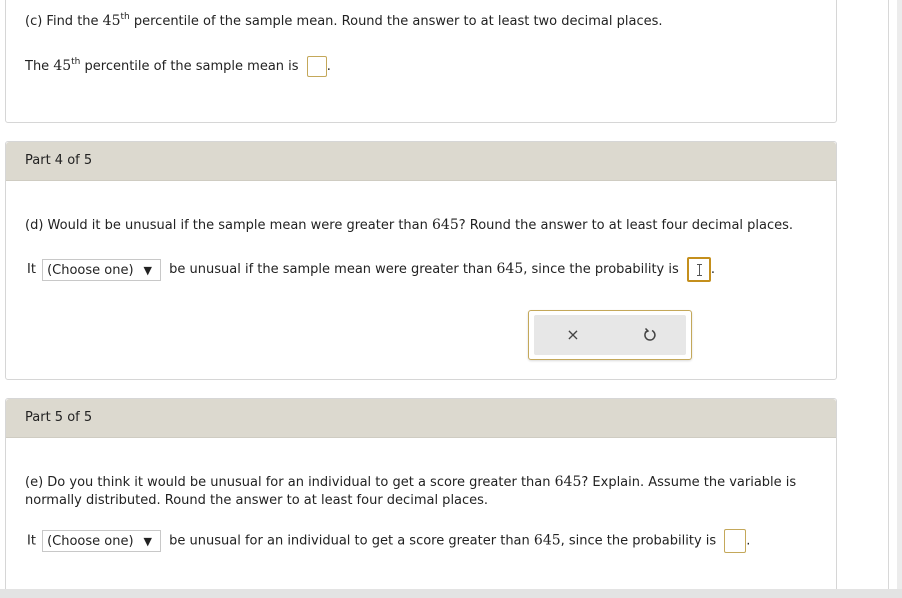 The image size is (902, 598). Describe the element at coordinates (451, 593) in the screenshot. I see `bottom-scroll-edge` at that location.